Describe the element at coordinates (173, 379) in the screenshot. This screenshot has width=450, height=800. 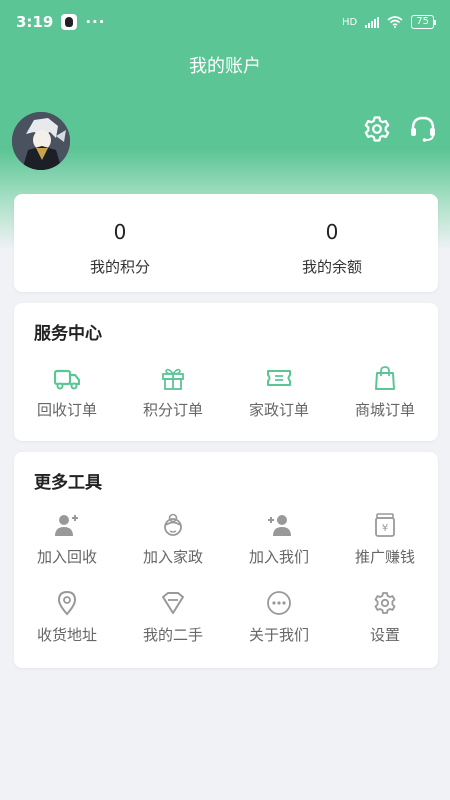
I see `gift-icon` at that location.